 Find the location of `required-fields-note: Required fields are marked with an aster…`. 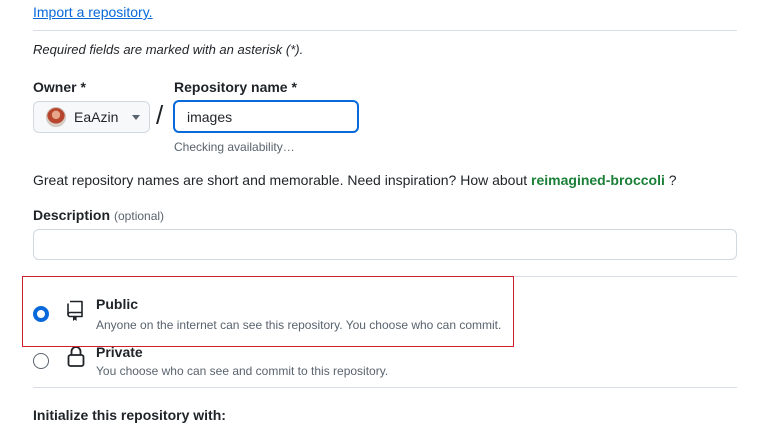

required-fields-note: Required fields are marked with an aster… is located at coordinates (168, 49).